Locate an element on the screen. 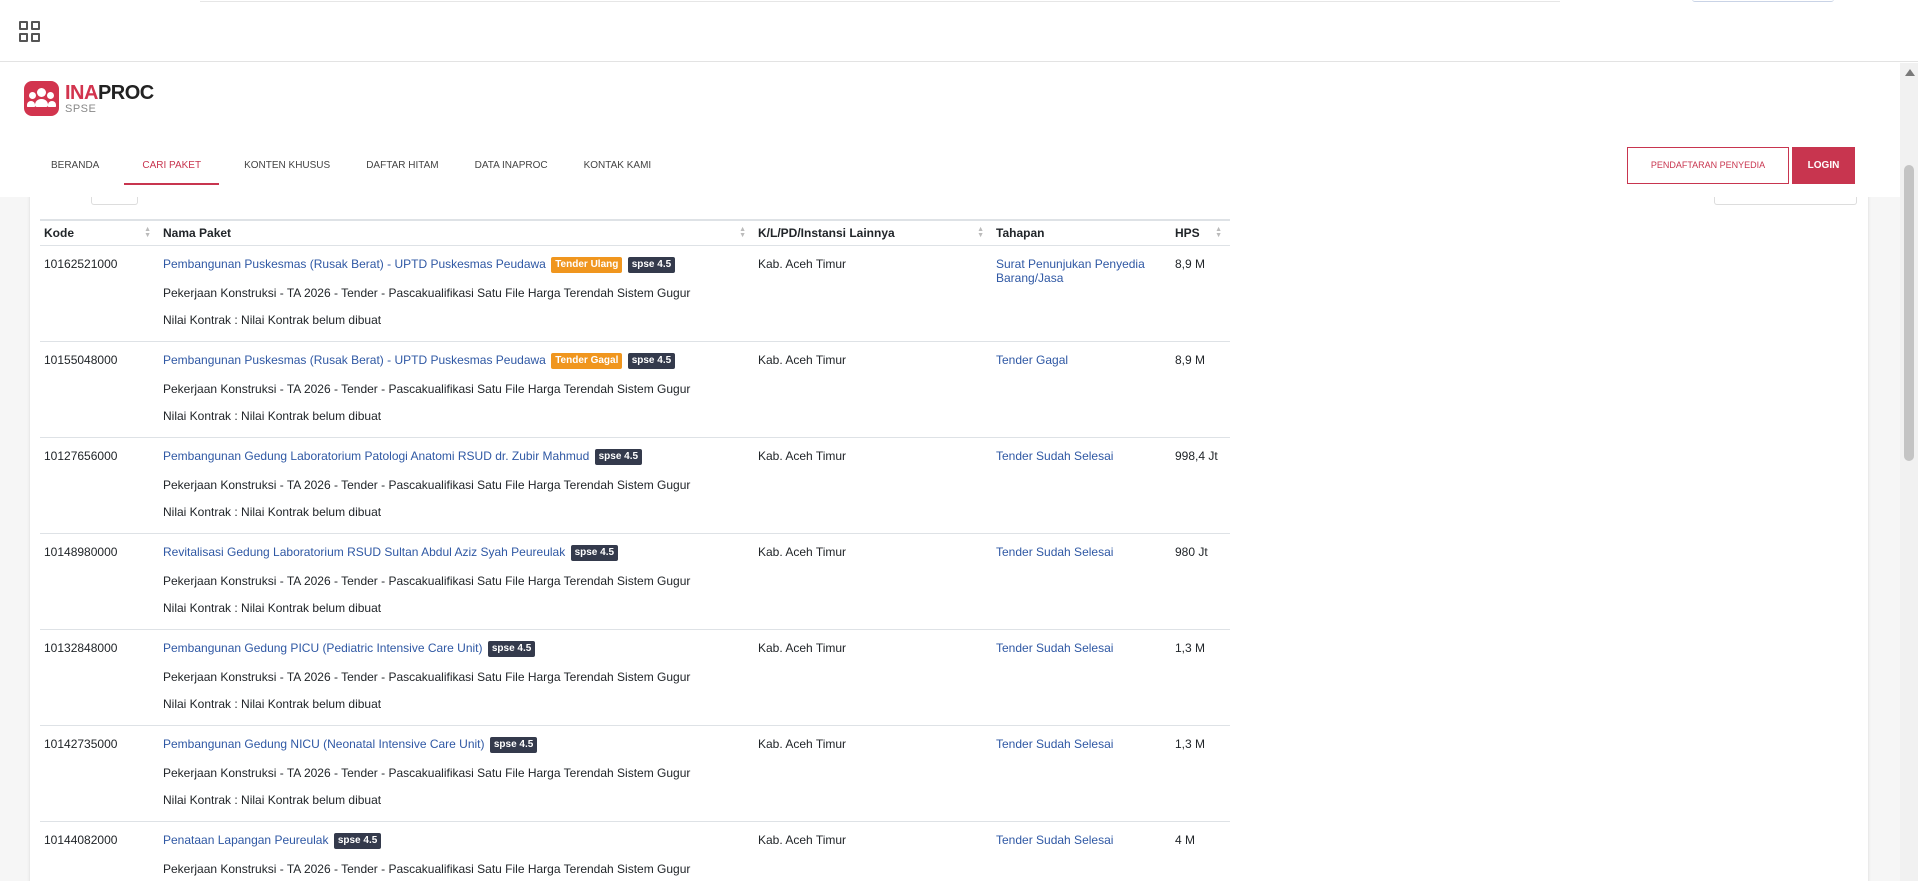 The image size is (1918, 881). scroll-thumb is located at coordinates (1909, 313).